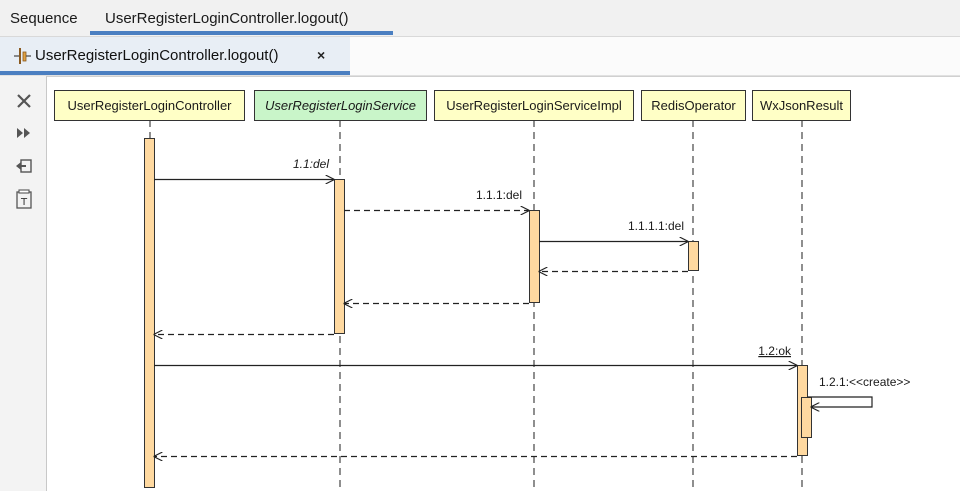 The image size is (960, 492). What do you see at coordinates (864, 382) in the screenshot?
I see `message-label: 1.2.1:<<create>>` at bounding box center [864, 382].